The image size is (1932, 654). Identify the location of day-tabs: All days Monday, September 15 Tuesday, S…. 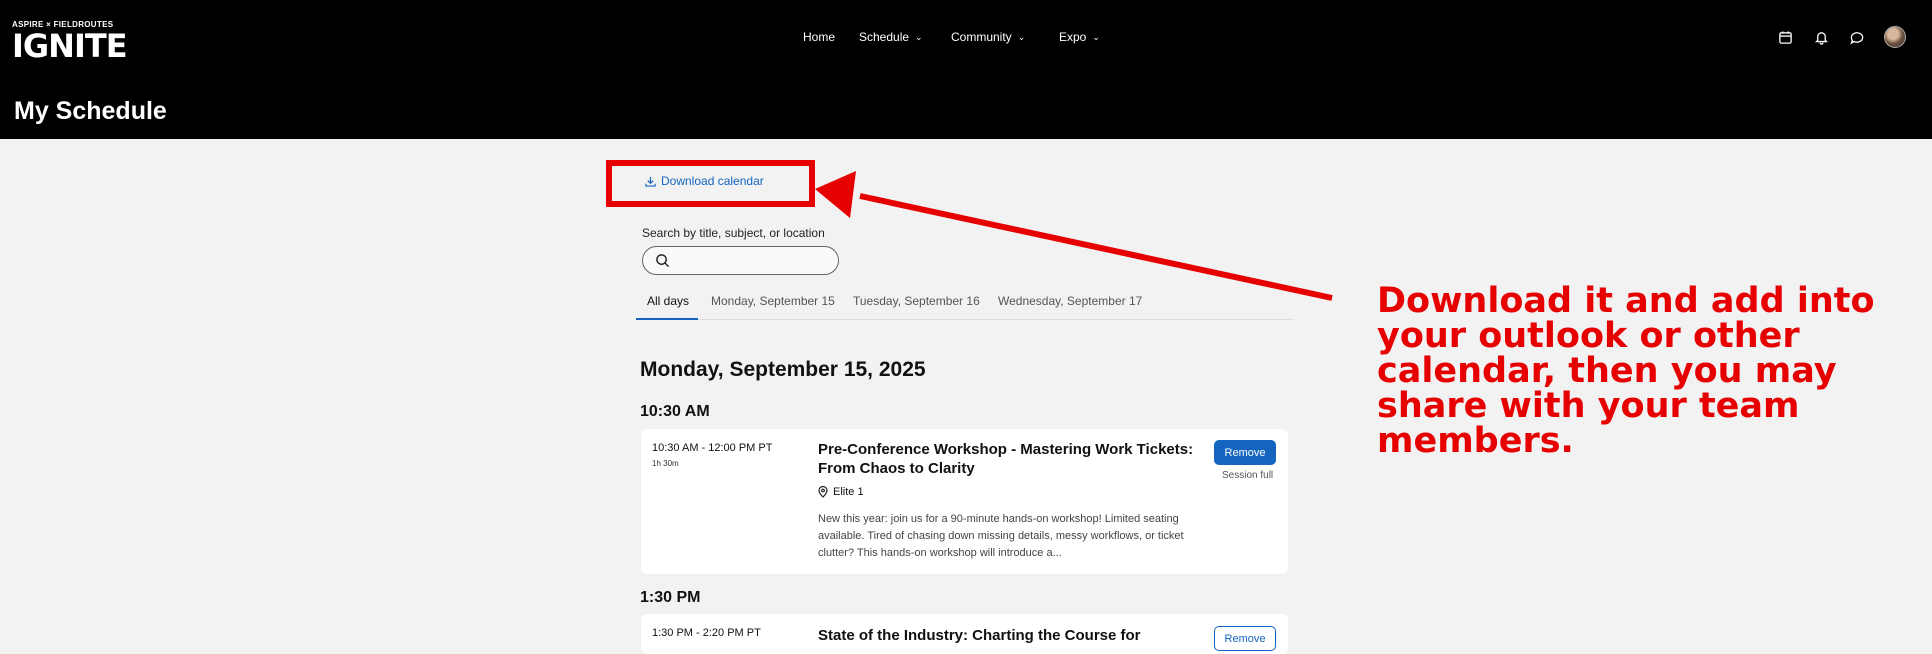
(965, 305).